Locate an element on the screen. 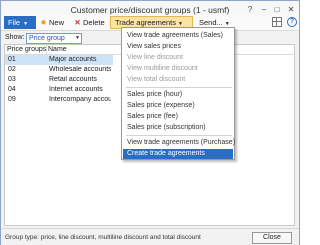 This screenshot has height=245, width=320. menu-item-sales-price-fee: Sales price (fee) is located at coordinates (152, 117).